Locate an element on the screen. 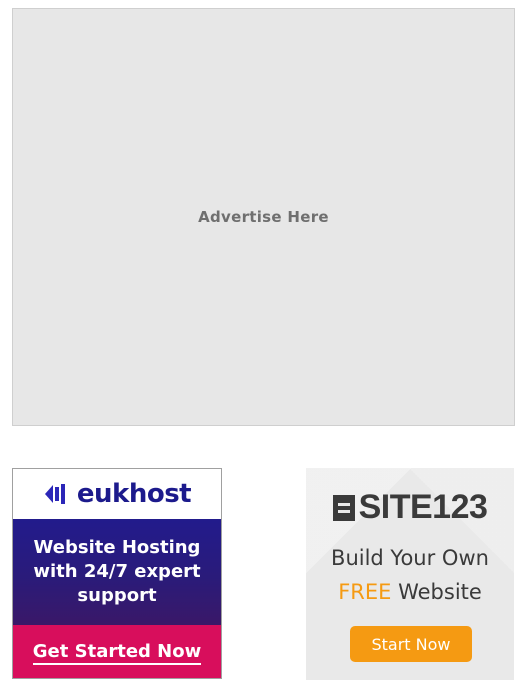 Image resolution: width=530 pixels, height=691 pixels. site123-tagline-line2: FREE Website is located at coordinates (410, 592).